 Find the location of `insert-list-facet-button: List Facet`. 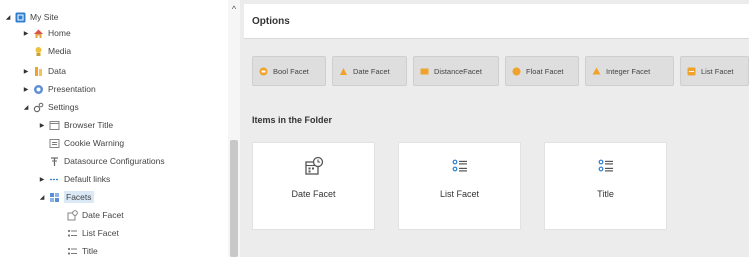

insert-list-facet-button: List Facet is located at coordinates (714, 71).